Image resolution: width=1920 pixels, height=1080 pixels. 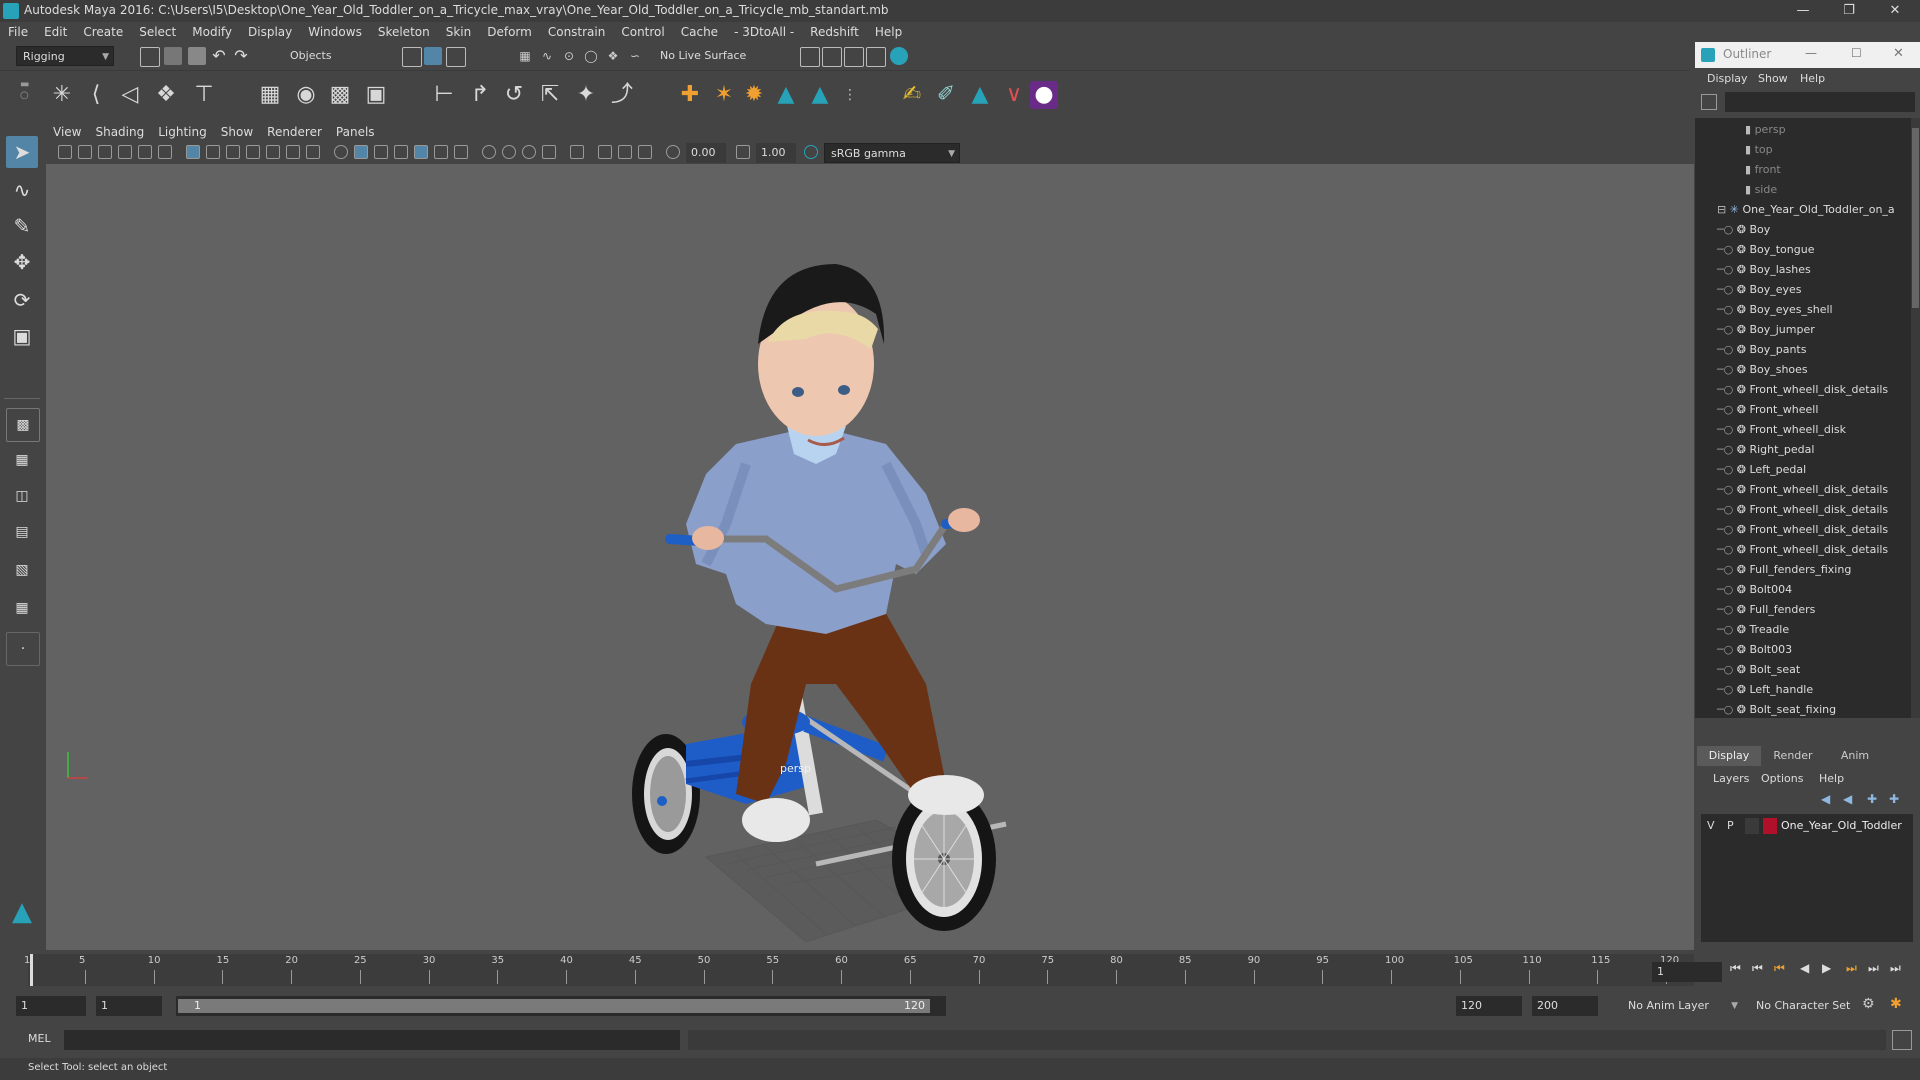 What do you see at coordinates (22, 152) in the screenshot?
I see `select-tool-icon: ➤` at bounding box center [22, 152].